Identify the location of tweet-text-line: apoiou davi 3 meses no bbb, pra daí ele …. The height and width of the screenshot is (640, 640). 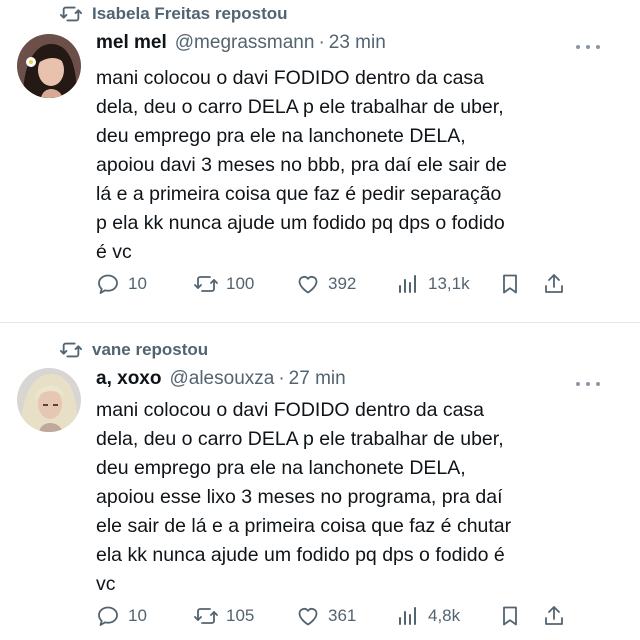
(301, 165).